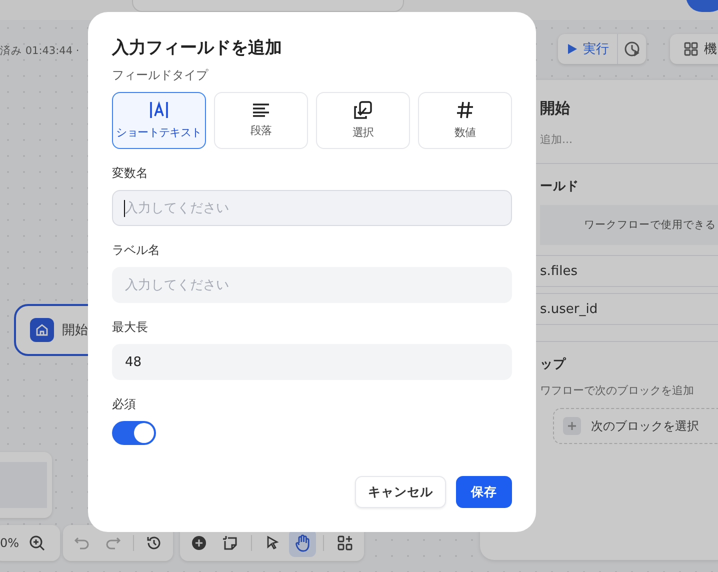 The width and height of the screenshot is (718, 572). What do you see at coordinates (555, 108) in the screenshot?
I see `panel-title: 開始` at bounding box center [555, 108].